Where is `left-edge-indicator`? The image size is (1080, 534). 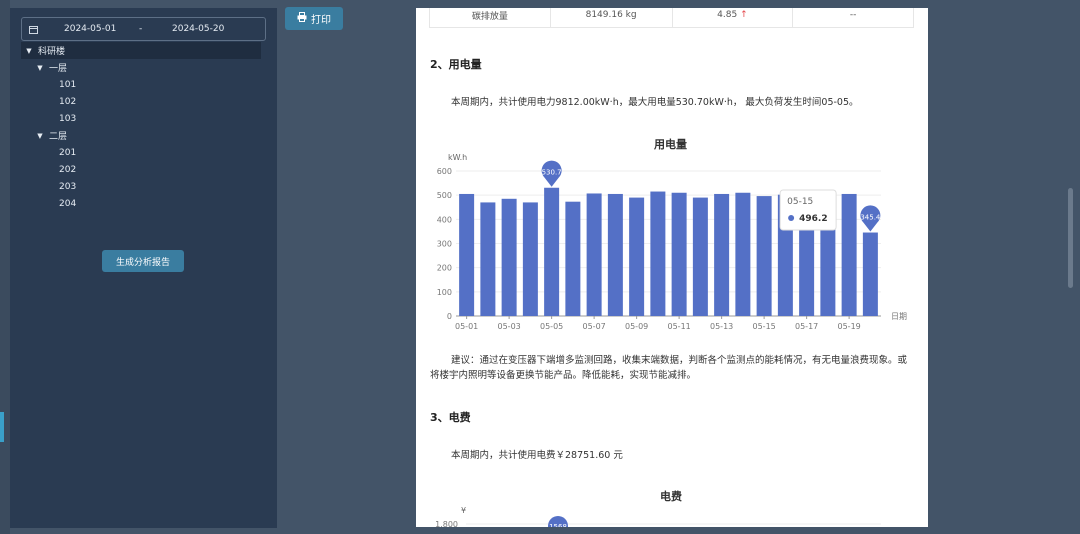 left-edge-indicator is located at coordinates (2, 427).